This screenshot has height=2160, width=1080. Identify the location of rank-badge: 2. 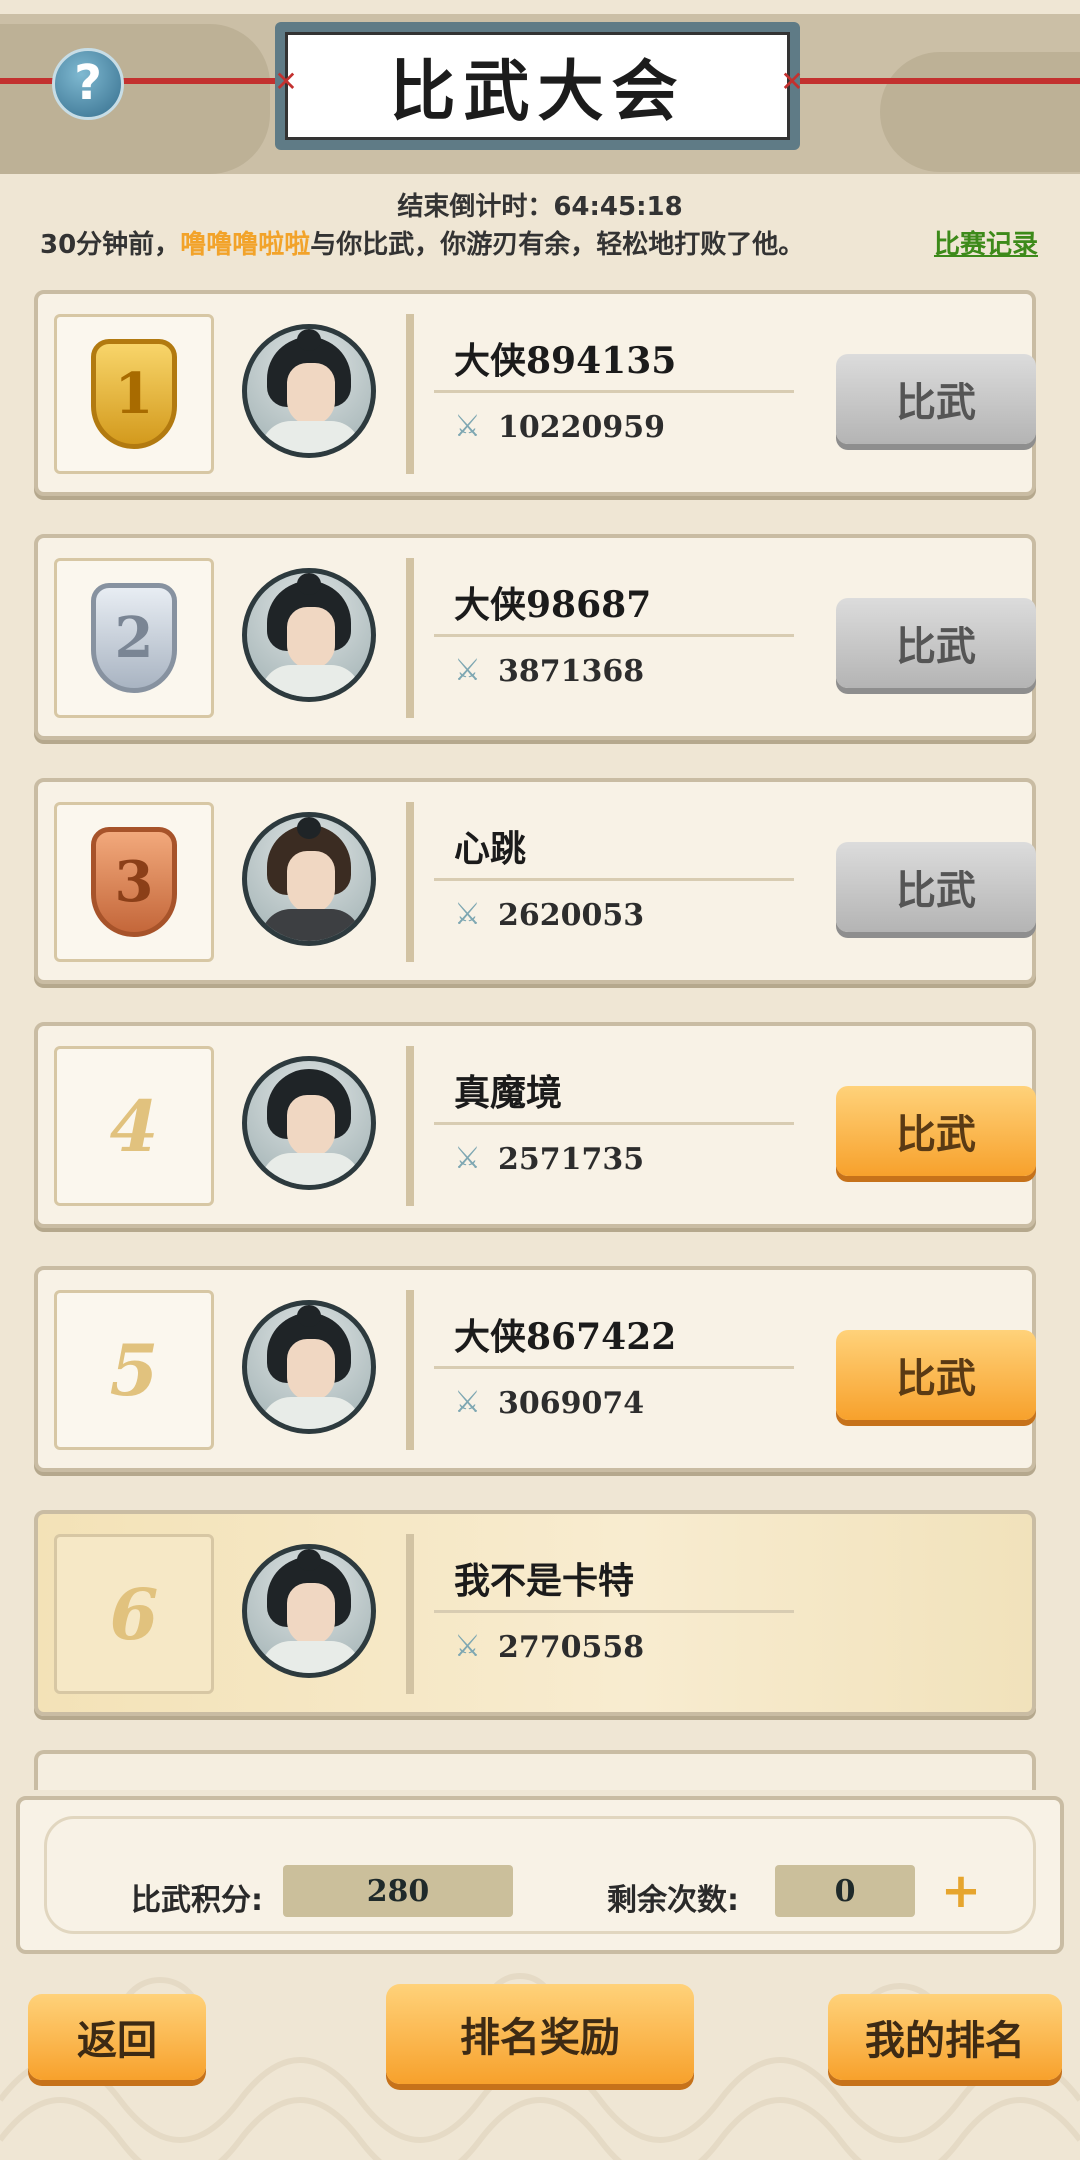
(134, 638).